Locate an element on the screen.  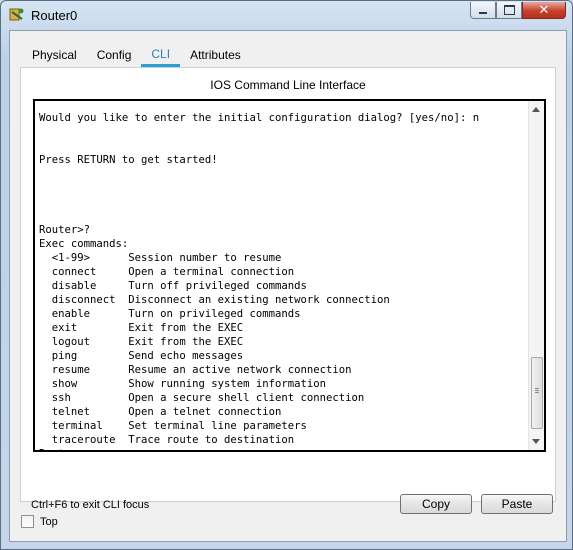
top-checkbox is located at coordinates (27, 521).